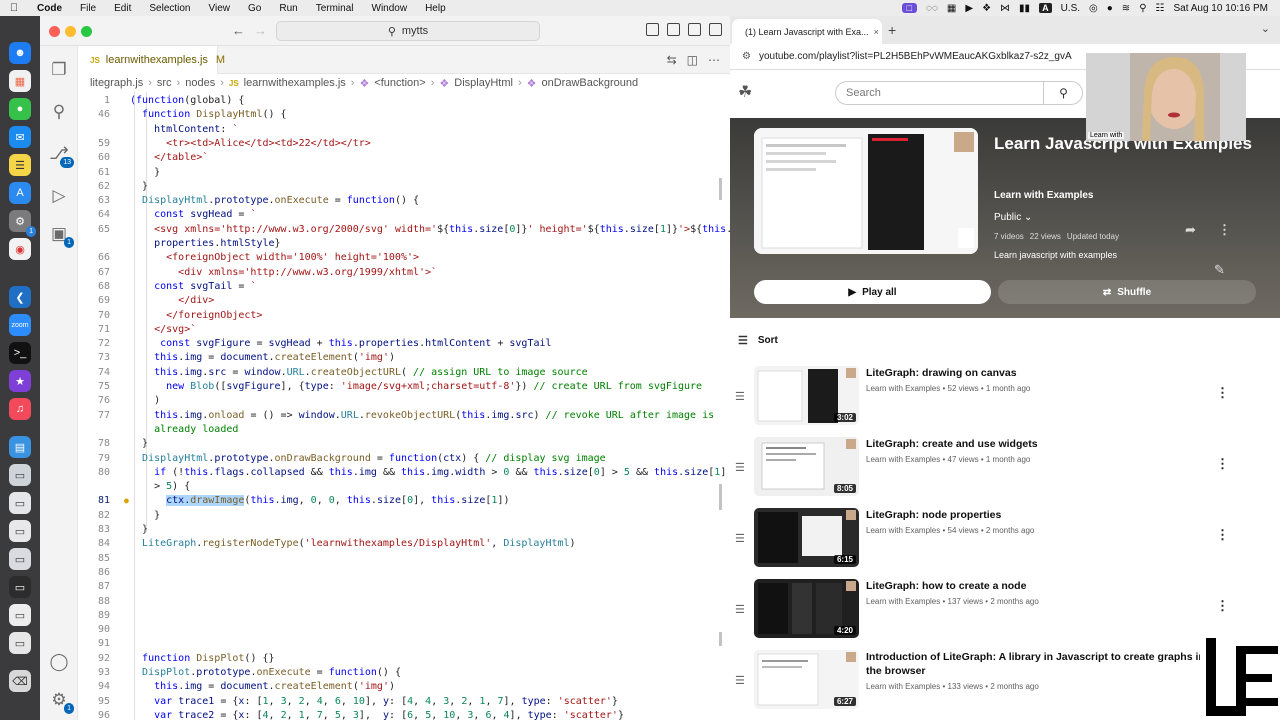 The image size is (1280, 720). I want to click on user-icon: ●, so click(1110, 8).